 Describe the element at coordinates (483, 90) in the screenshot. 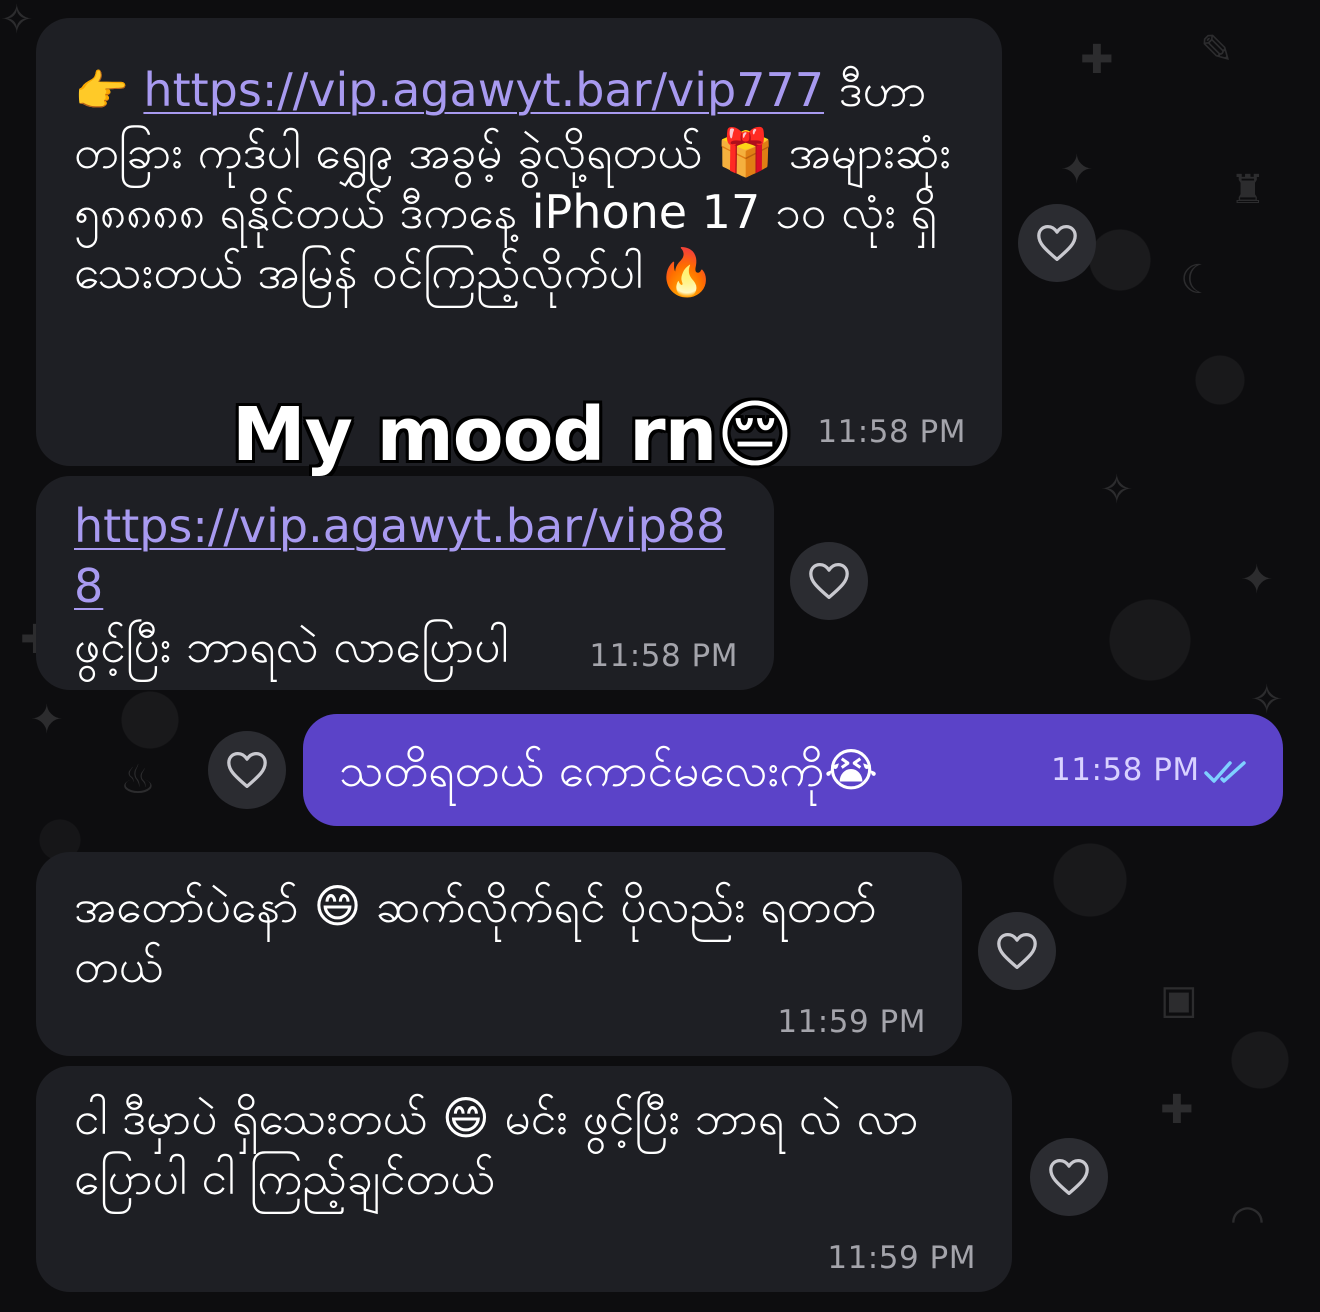

I see `message-link: https://vip.agawyt.bar/vip777` at that location.